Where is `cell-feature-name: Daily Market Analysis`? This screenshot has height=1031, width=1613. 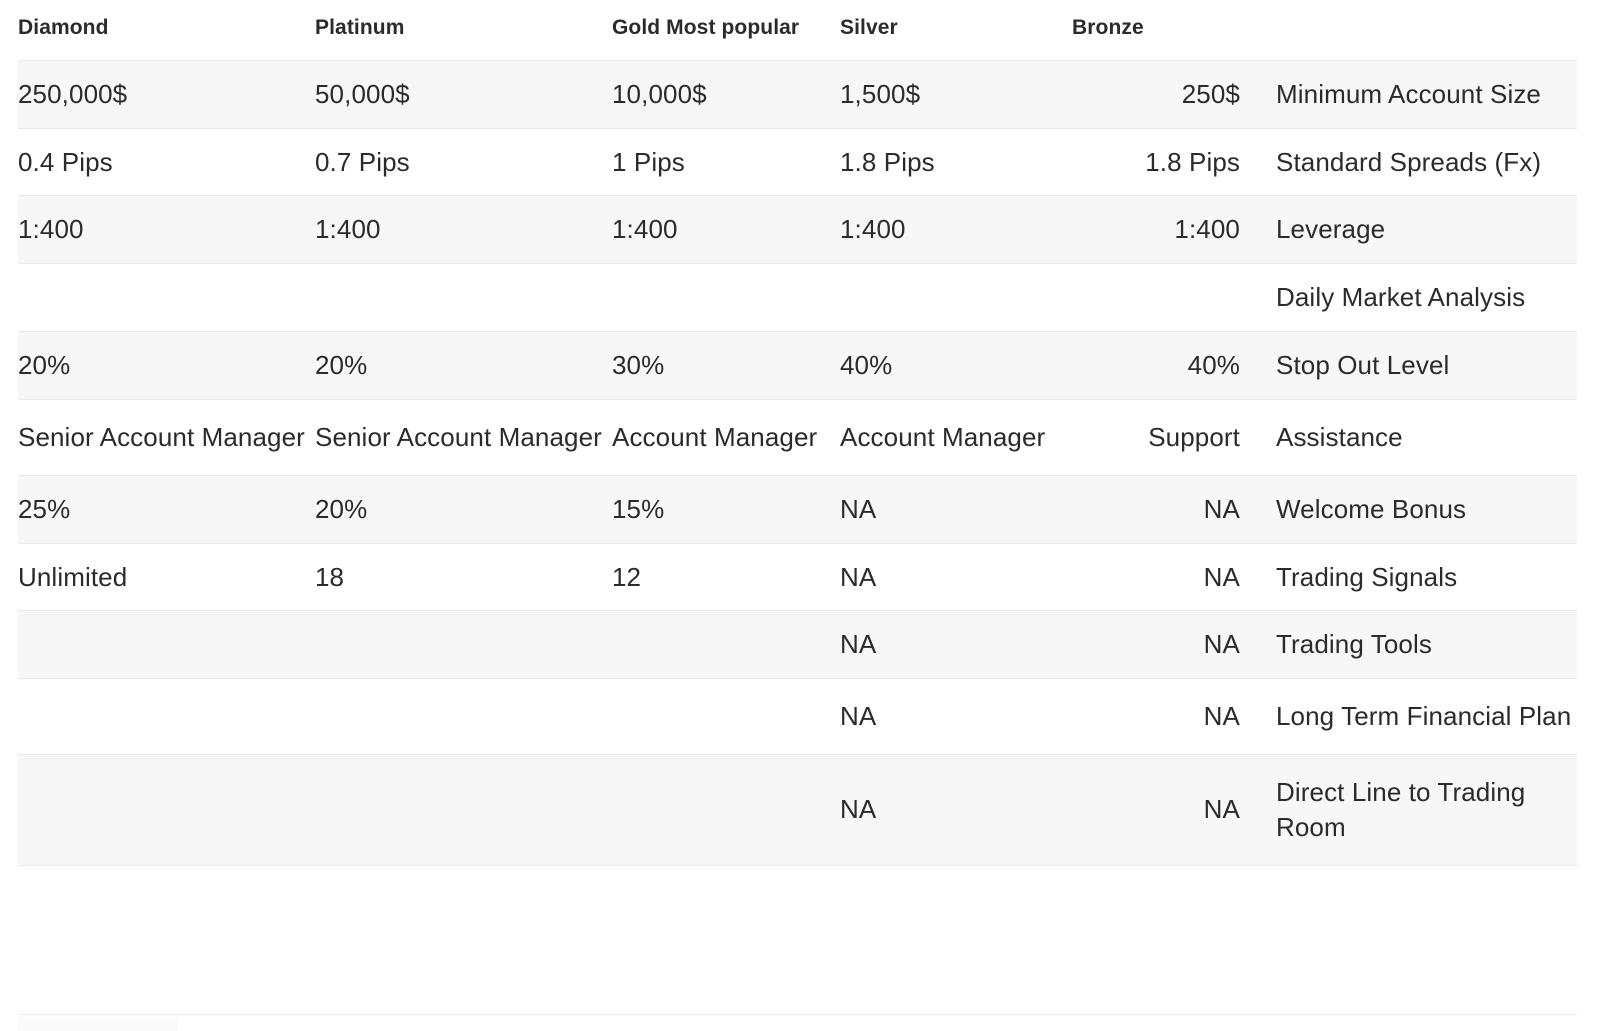
cell-feature-name: Daily Market Analysis is located at coordinates (1415, 298).